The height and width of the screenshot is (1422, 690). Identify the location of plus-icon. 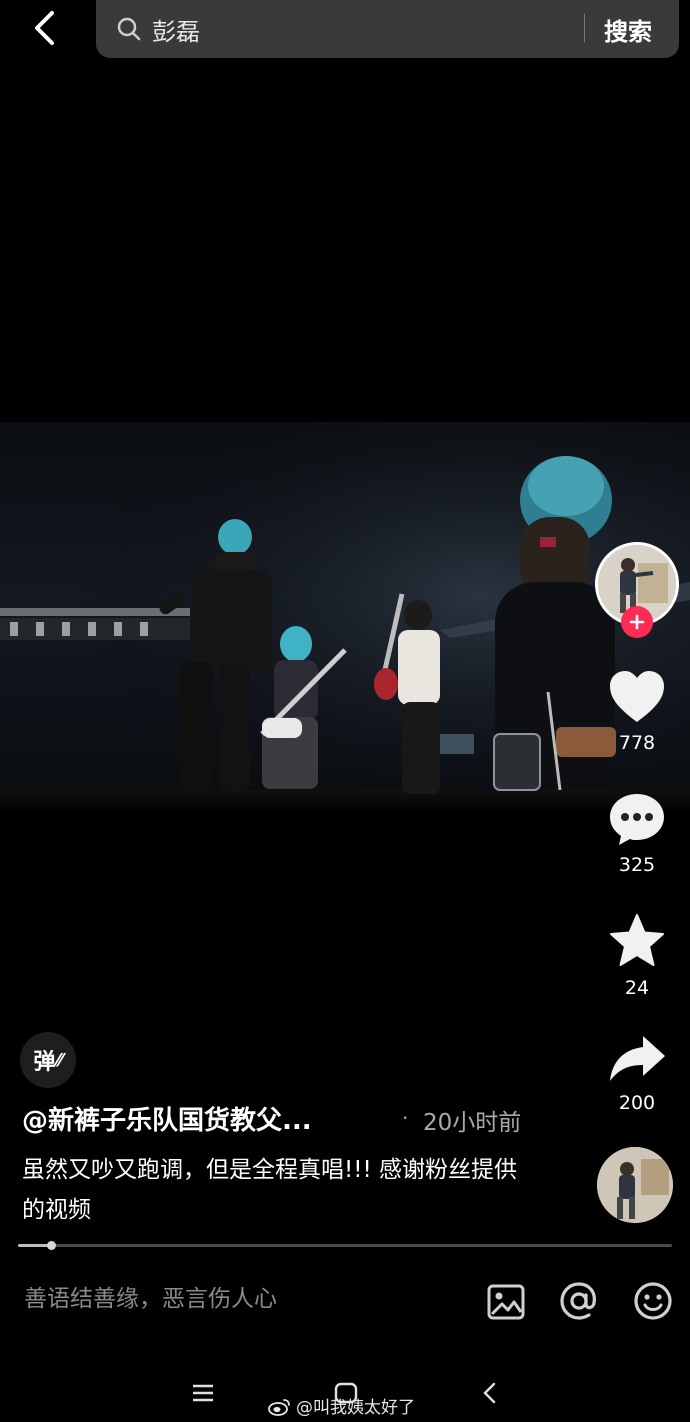
(637, 622).